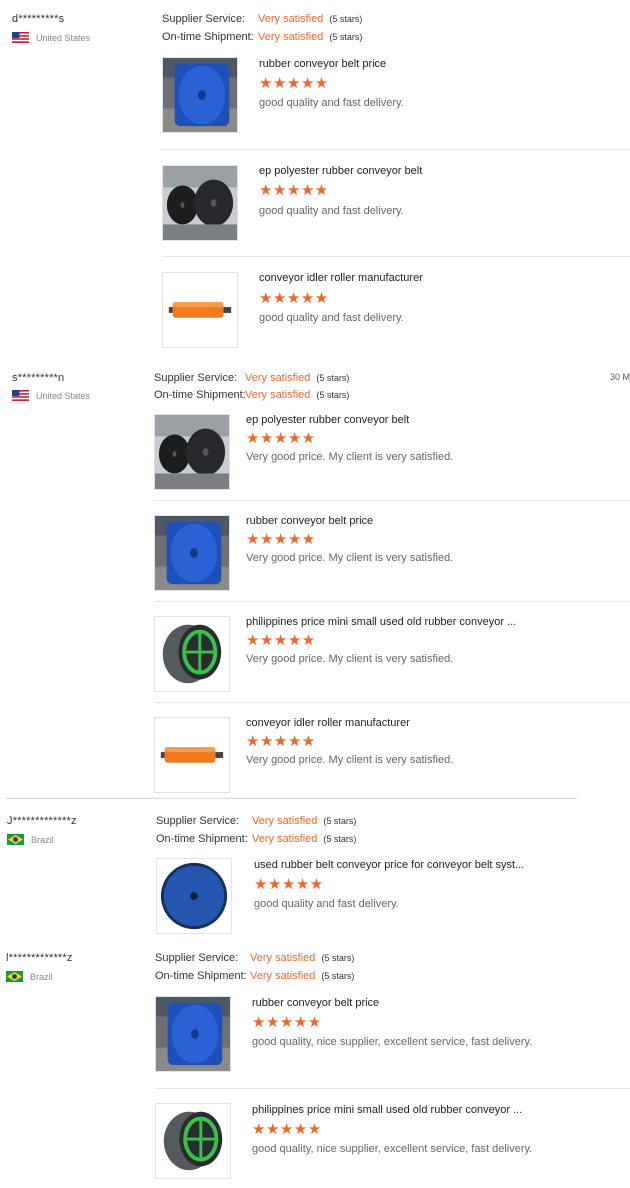 This screenshot has height=1188, width=630. I want to click on buyer-name: d*********s, so click(38, 19).